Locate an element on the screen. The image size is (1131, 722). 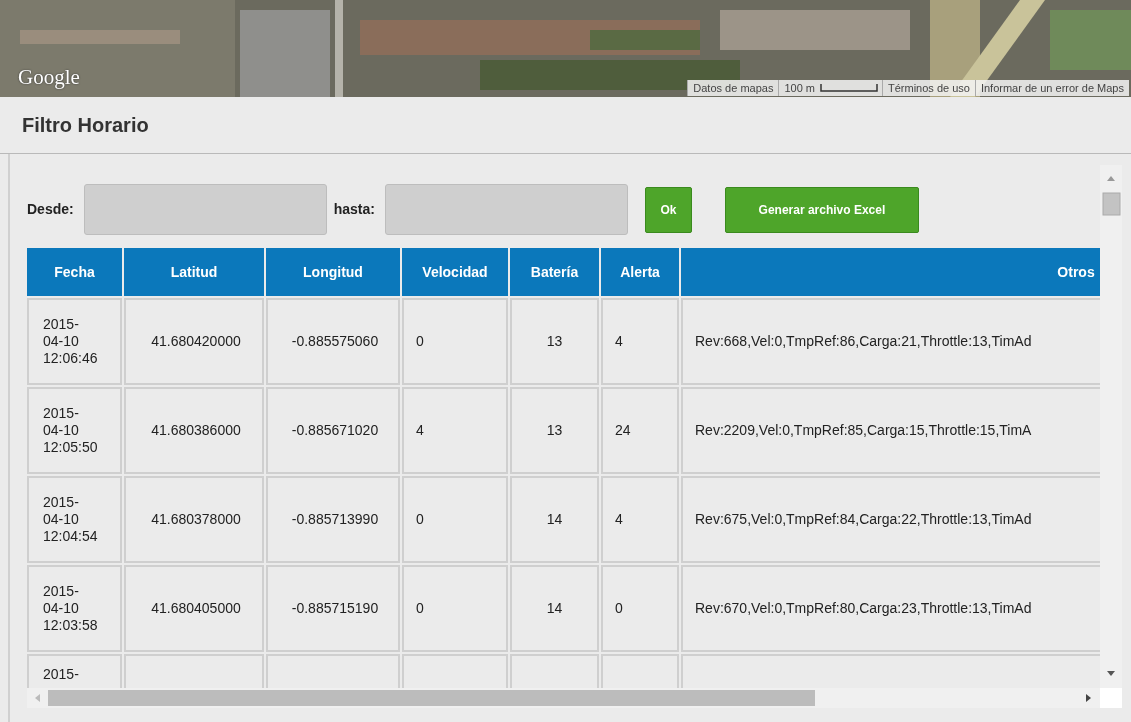
table-cell: -0.885575060 is located at coordinates (333, 341).